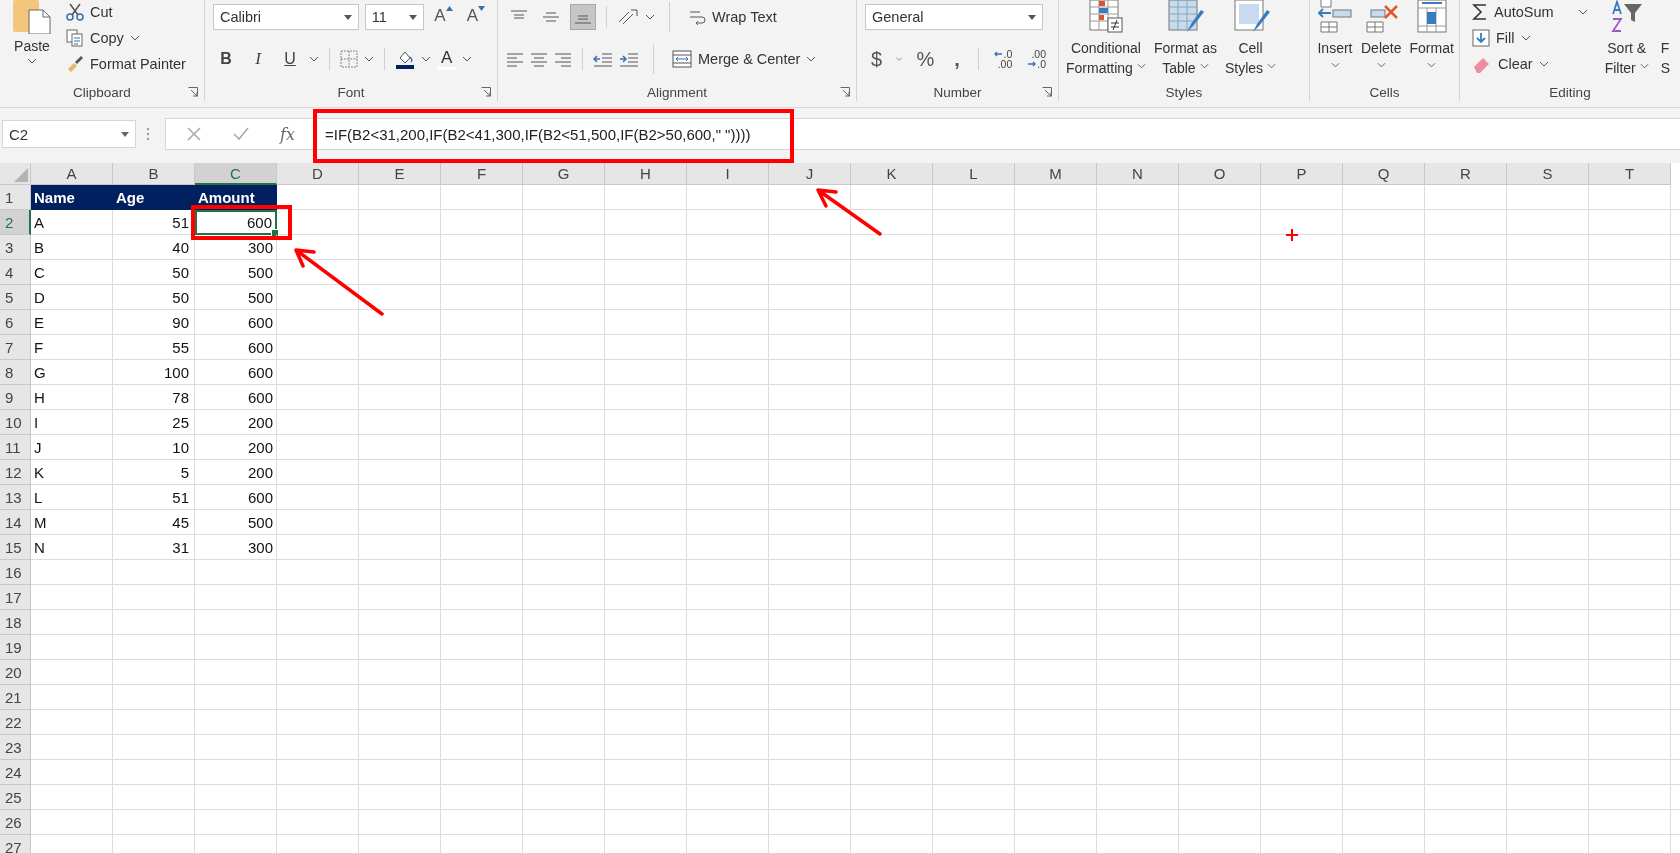  Describe the element at coordinates (537, 134) in the screenshot. I see `formula-input: =IF(B2<31,200,IF(B2<41,300,IF(B2<51,500,IF(B2>50,600," "))))` at that location.